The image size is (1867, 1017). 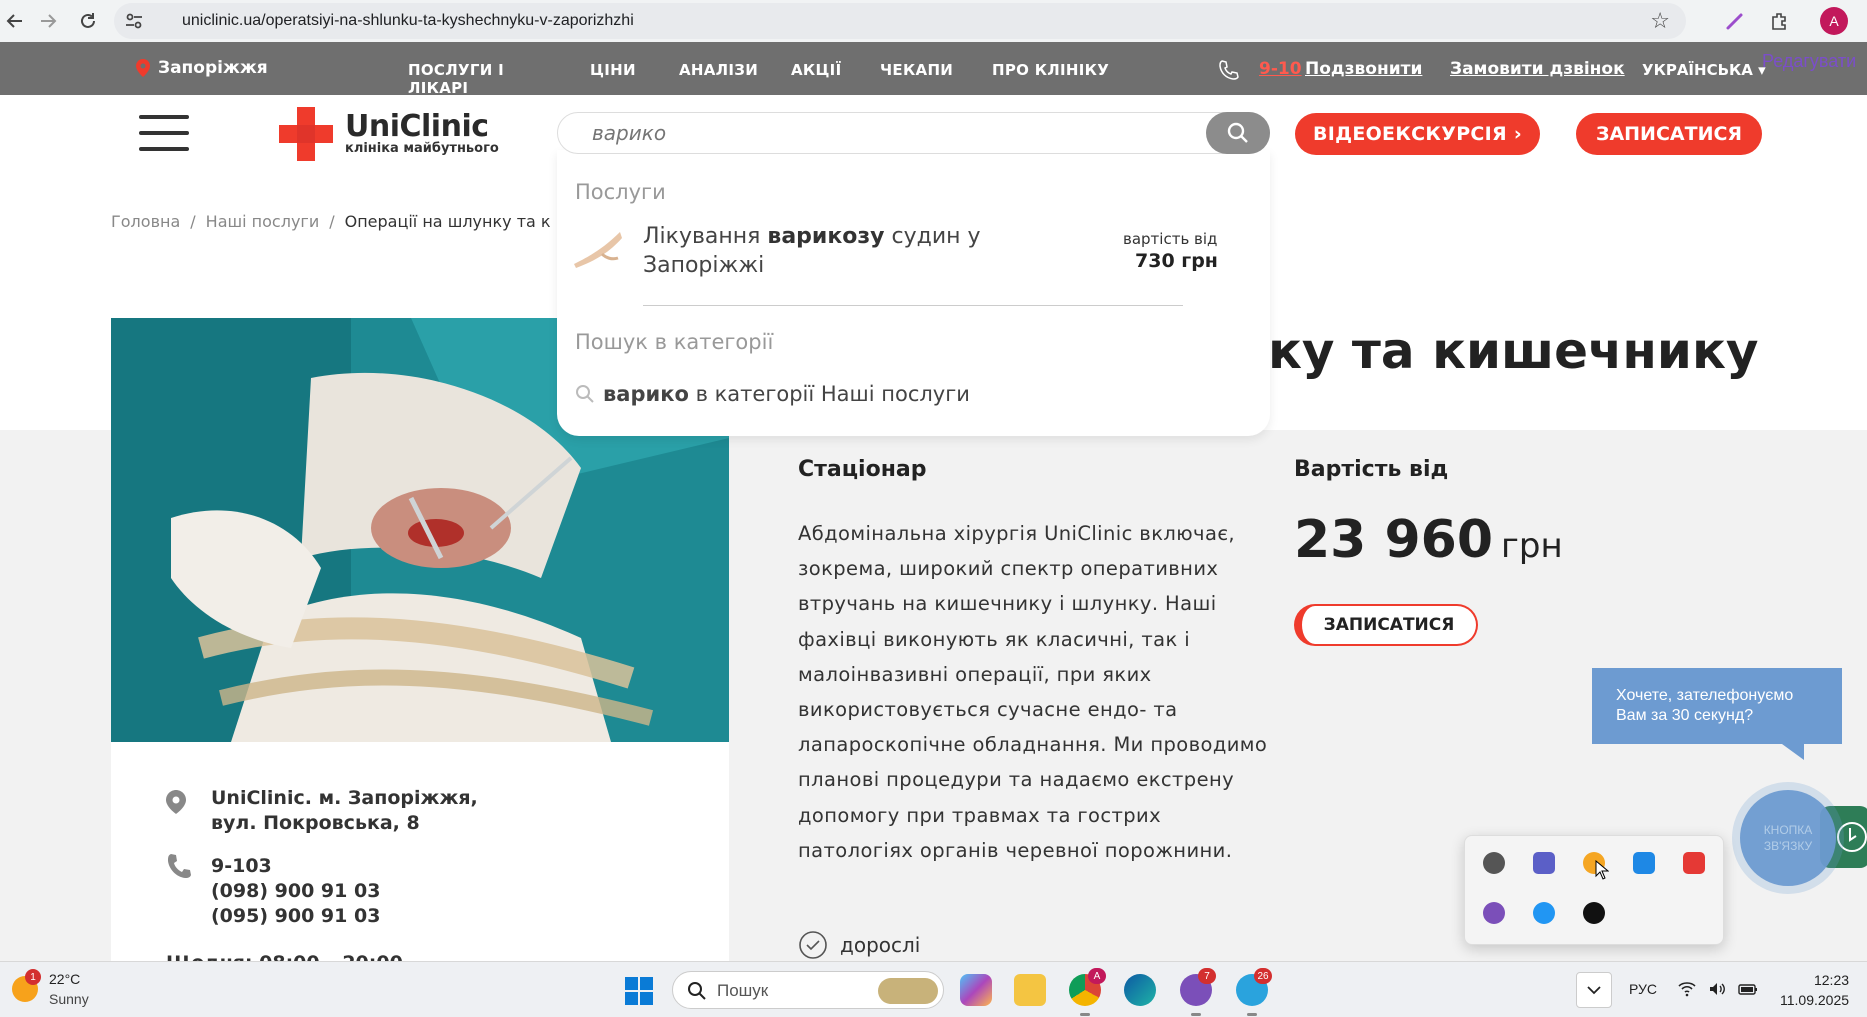 I want to click on site-logo: UniClinic клініка майбутнього, so click(x=388, y=134).